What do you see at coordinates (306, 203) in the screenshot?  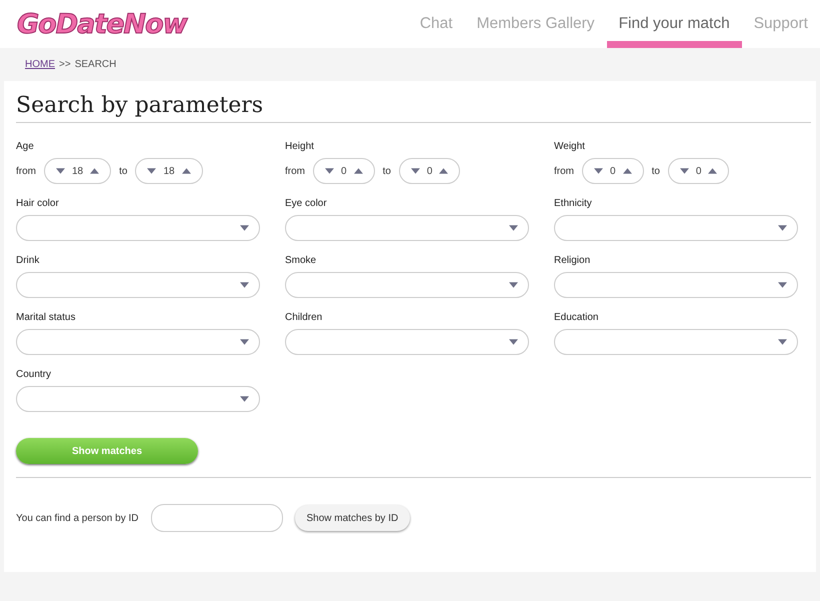 I see `field-label: Eye color` at bounding box center [306, 203].